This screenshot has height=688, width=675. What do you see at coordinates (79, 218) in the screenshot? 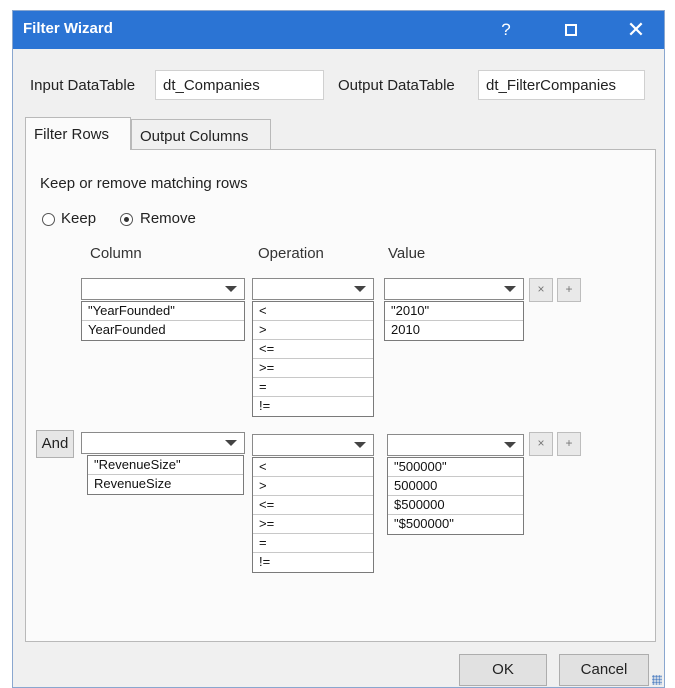
I see `keep-label: Keep` at bounding box center [79, 218].